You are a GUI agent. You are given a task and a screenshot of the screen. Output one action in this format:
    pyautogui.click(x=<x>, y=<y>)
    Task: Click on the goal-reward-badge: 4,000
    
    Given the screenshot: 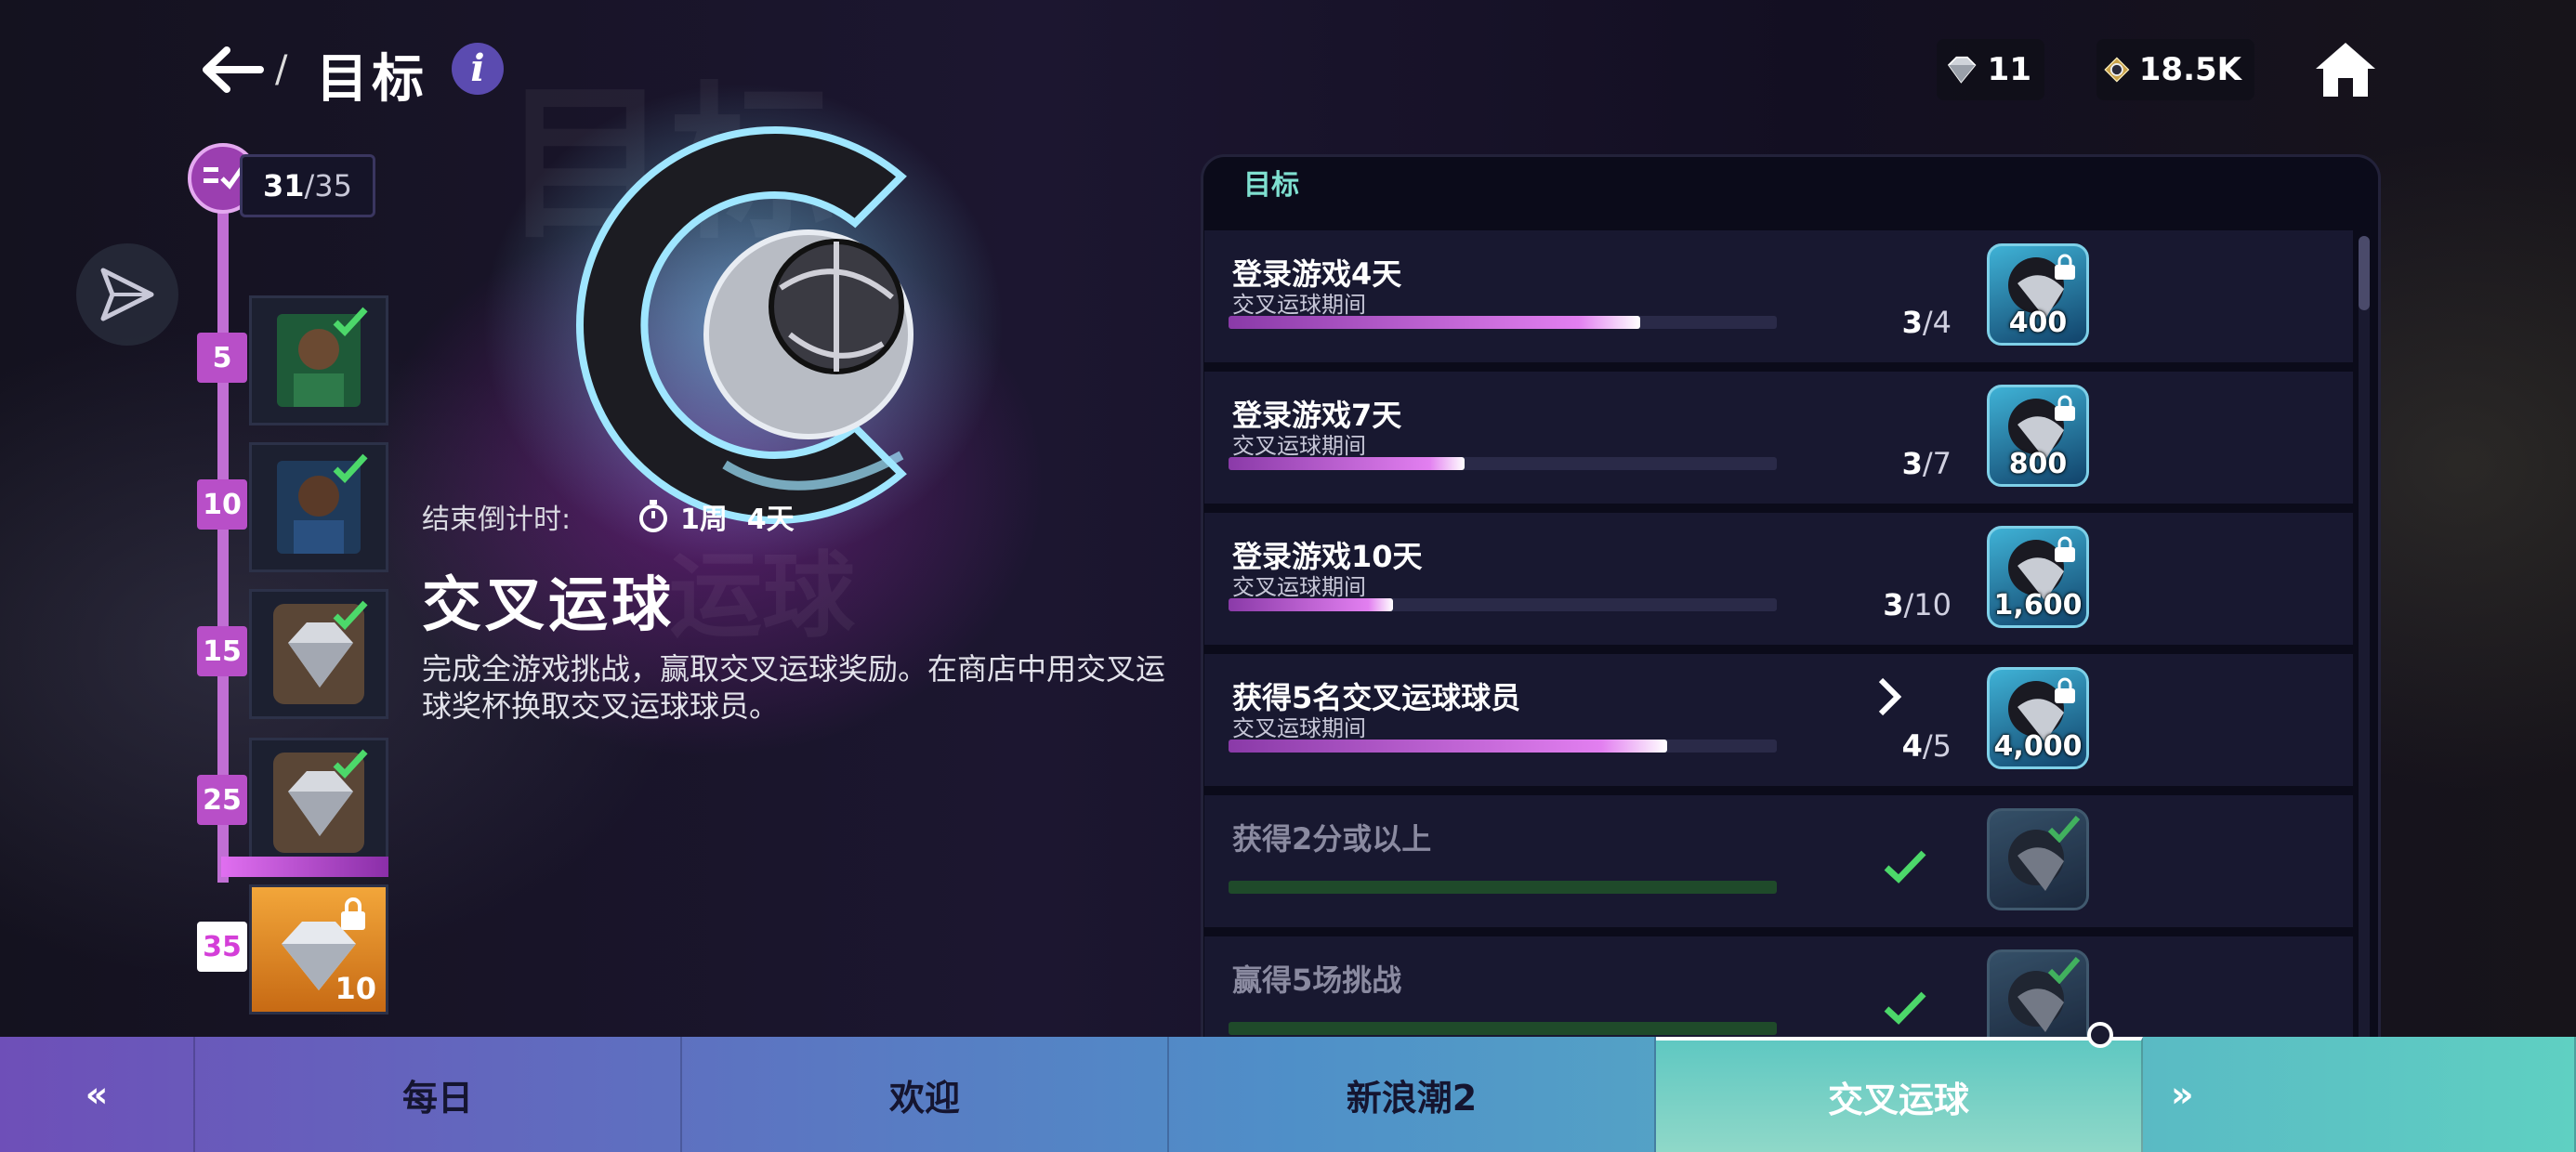 What is the action you would take?
    pyautogui.click(x=2038, y=718)
    